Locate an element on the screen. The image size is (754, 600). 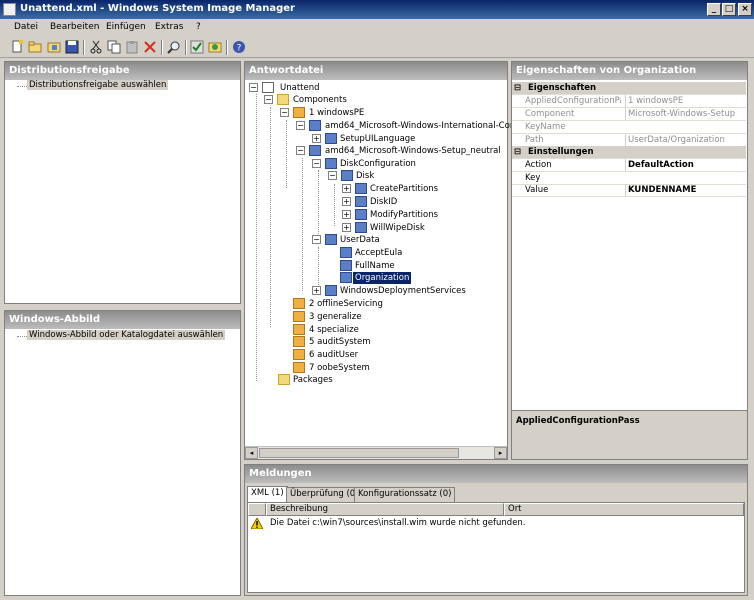
app-icon is located at coordinates (9, 9).